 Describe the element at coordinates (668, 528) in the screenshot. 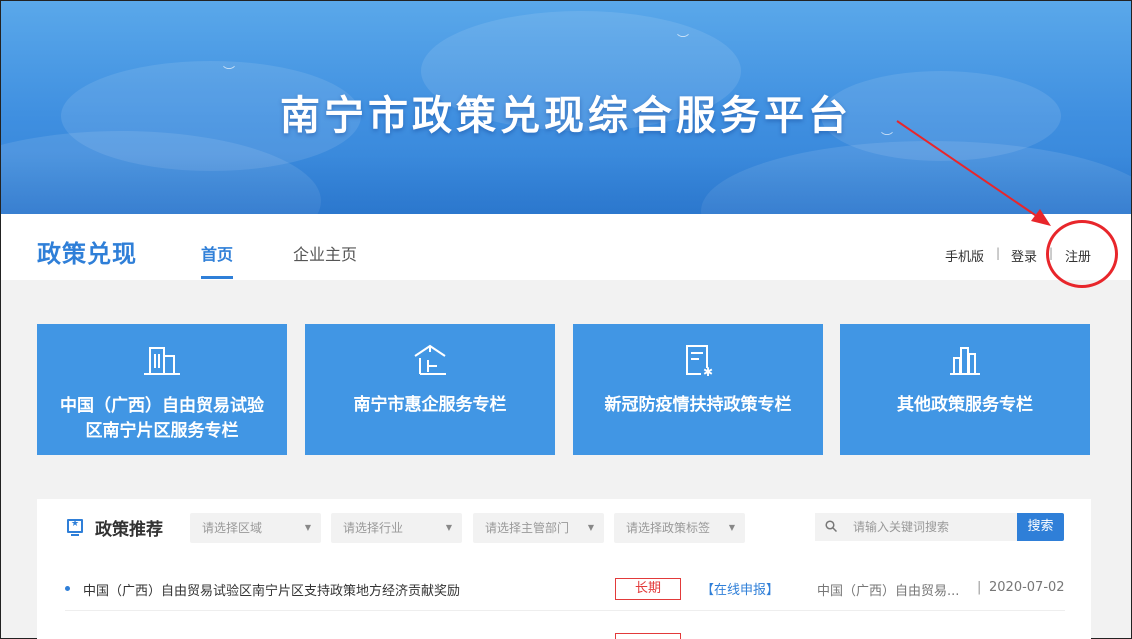

I see `select-value: 请选择政策标签` at that location.